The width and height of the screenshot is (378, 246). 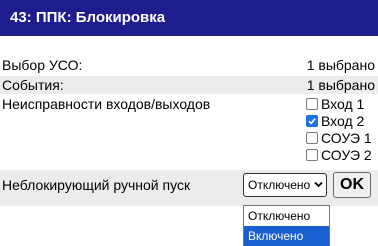 What do you see at coordinates (88, 17) in the screenshot?
I see `page-title: 43: ППК: Блокировка` at bounding box center [88, 17].